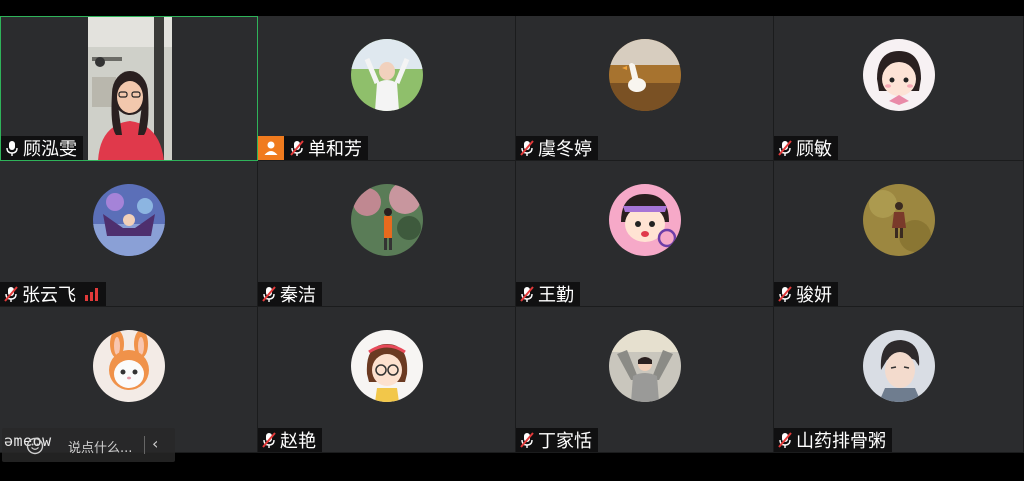  What do you see at coordinates (92, 294) in the screenshot?
I see `signal-icon` at bounding box center [92, 294].